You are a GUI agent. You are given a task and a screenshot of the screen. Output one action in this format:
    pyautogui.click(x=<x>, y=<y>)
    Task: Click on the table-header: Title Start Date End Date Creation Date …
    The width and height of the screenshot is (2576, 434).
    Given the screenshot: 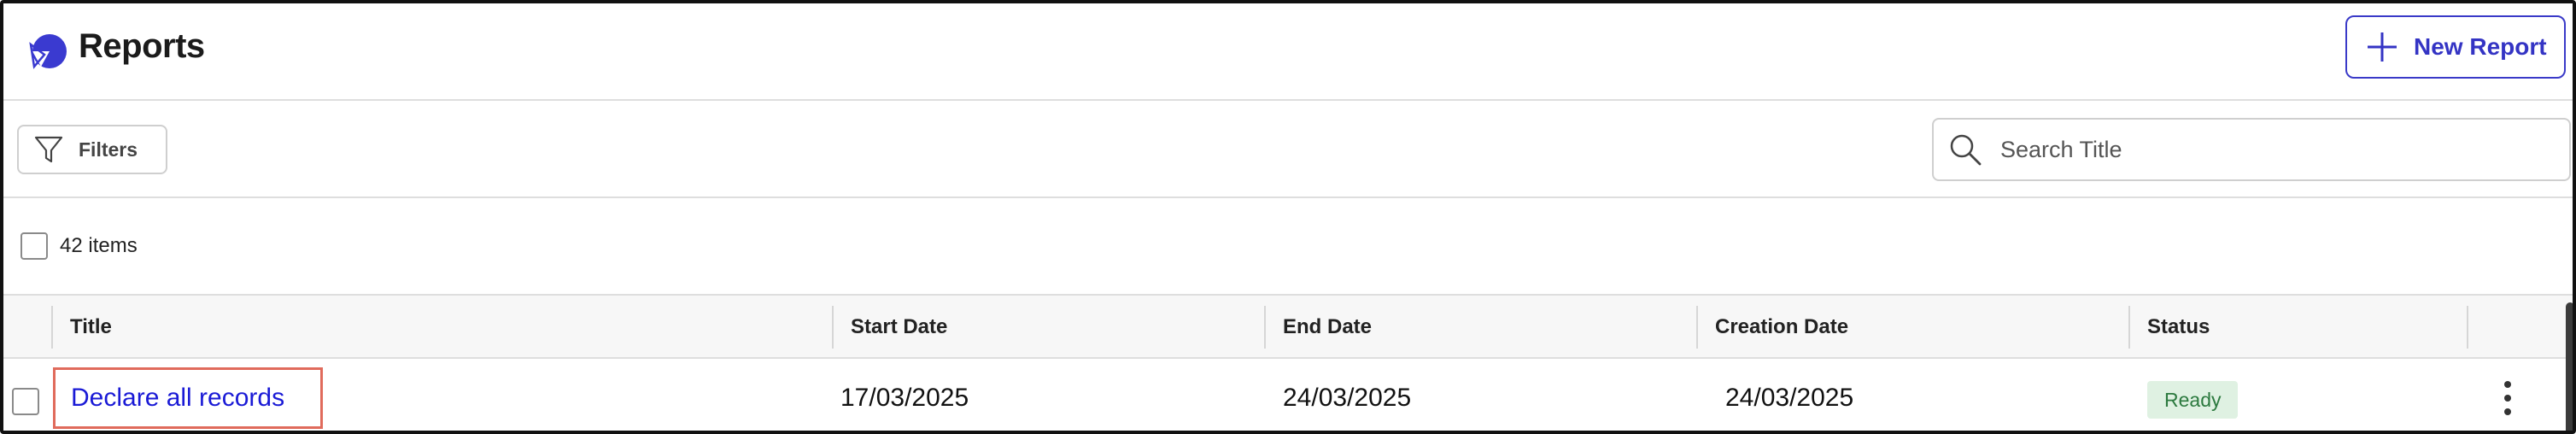 What is the action you would take?
    pyautogui.click(x=1288, y=327)
    